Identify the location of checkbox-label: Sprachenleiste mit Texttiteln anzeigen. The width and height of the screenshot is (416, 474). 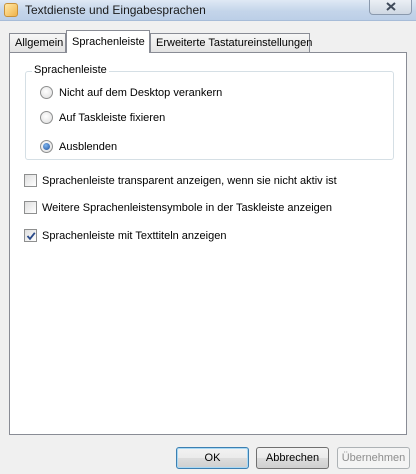
(134, 235).